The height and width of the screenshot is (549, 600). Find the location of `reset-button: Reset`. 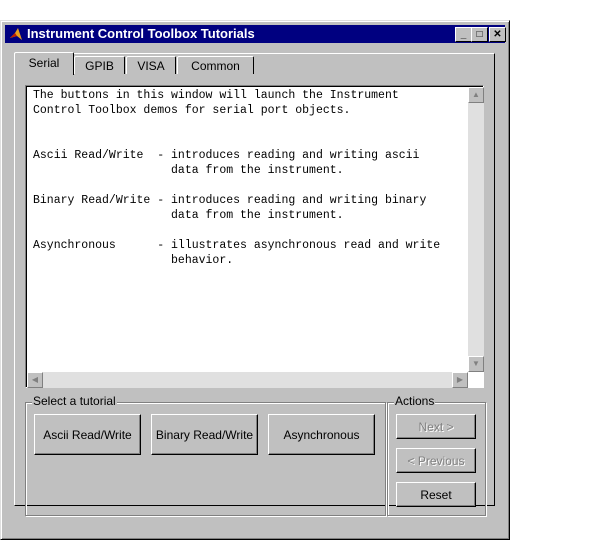

reset-button: Reset is located at coordinates (436, 494).